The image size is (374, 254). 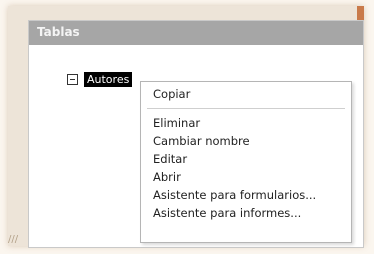 I want to click on tree-item-autores: Autores, so click(x=100, y=79).